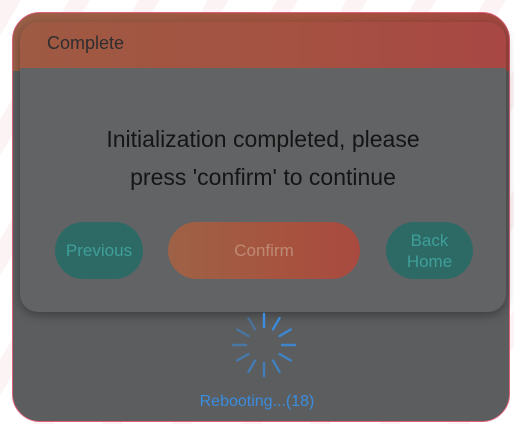 This screenshot has width=514, height=424. Describe the element at coordinates (264, 345) in the screenshot. I see `loading-spinner-icon` at that location.